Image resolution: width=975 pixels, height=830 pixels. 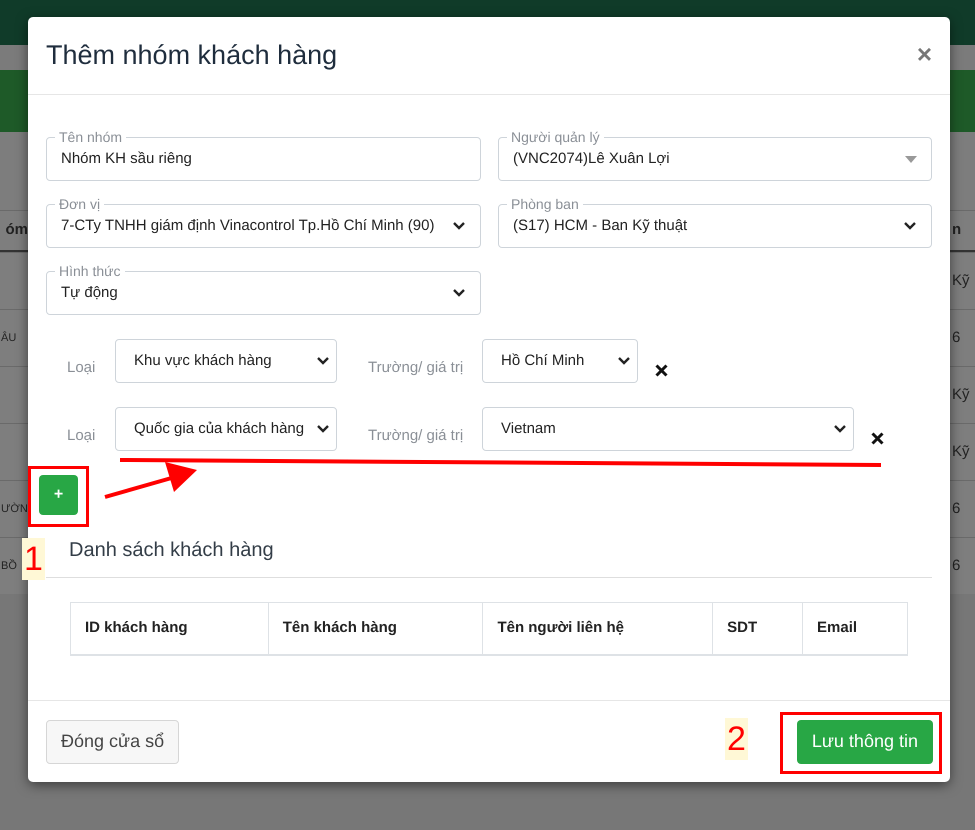 What do you see at coordinates (263, 159) in the screenshot?
I see `field-value: Nhóm KH sầu riêng` at bounding box center [263, 159].